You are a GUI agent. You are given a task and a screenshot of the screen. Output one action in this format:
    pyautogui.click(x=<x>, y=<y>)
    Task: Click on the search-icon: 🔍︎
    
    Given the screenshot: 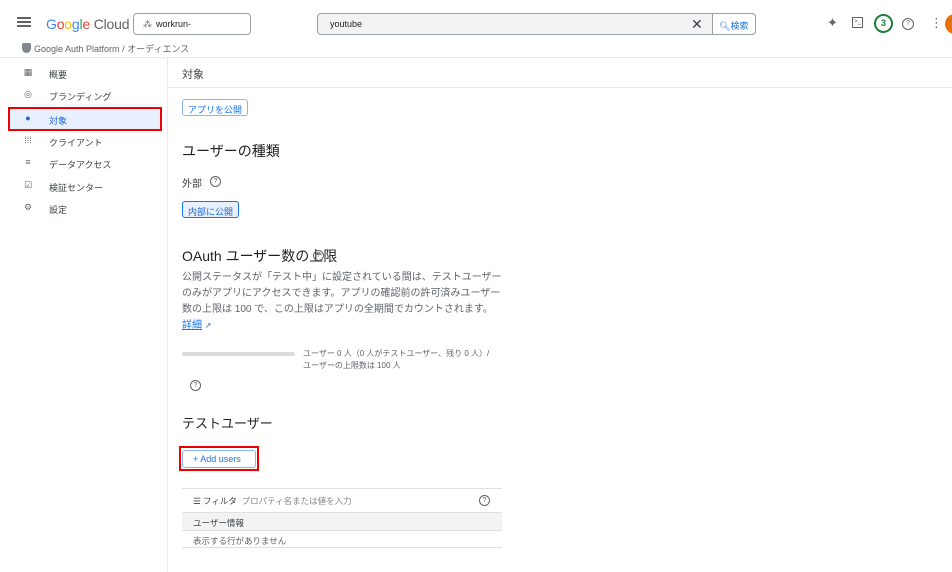 What is the action you would take?
    pyautogui.click(x=725, y=26)
    